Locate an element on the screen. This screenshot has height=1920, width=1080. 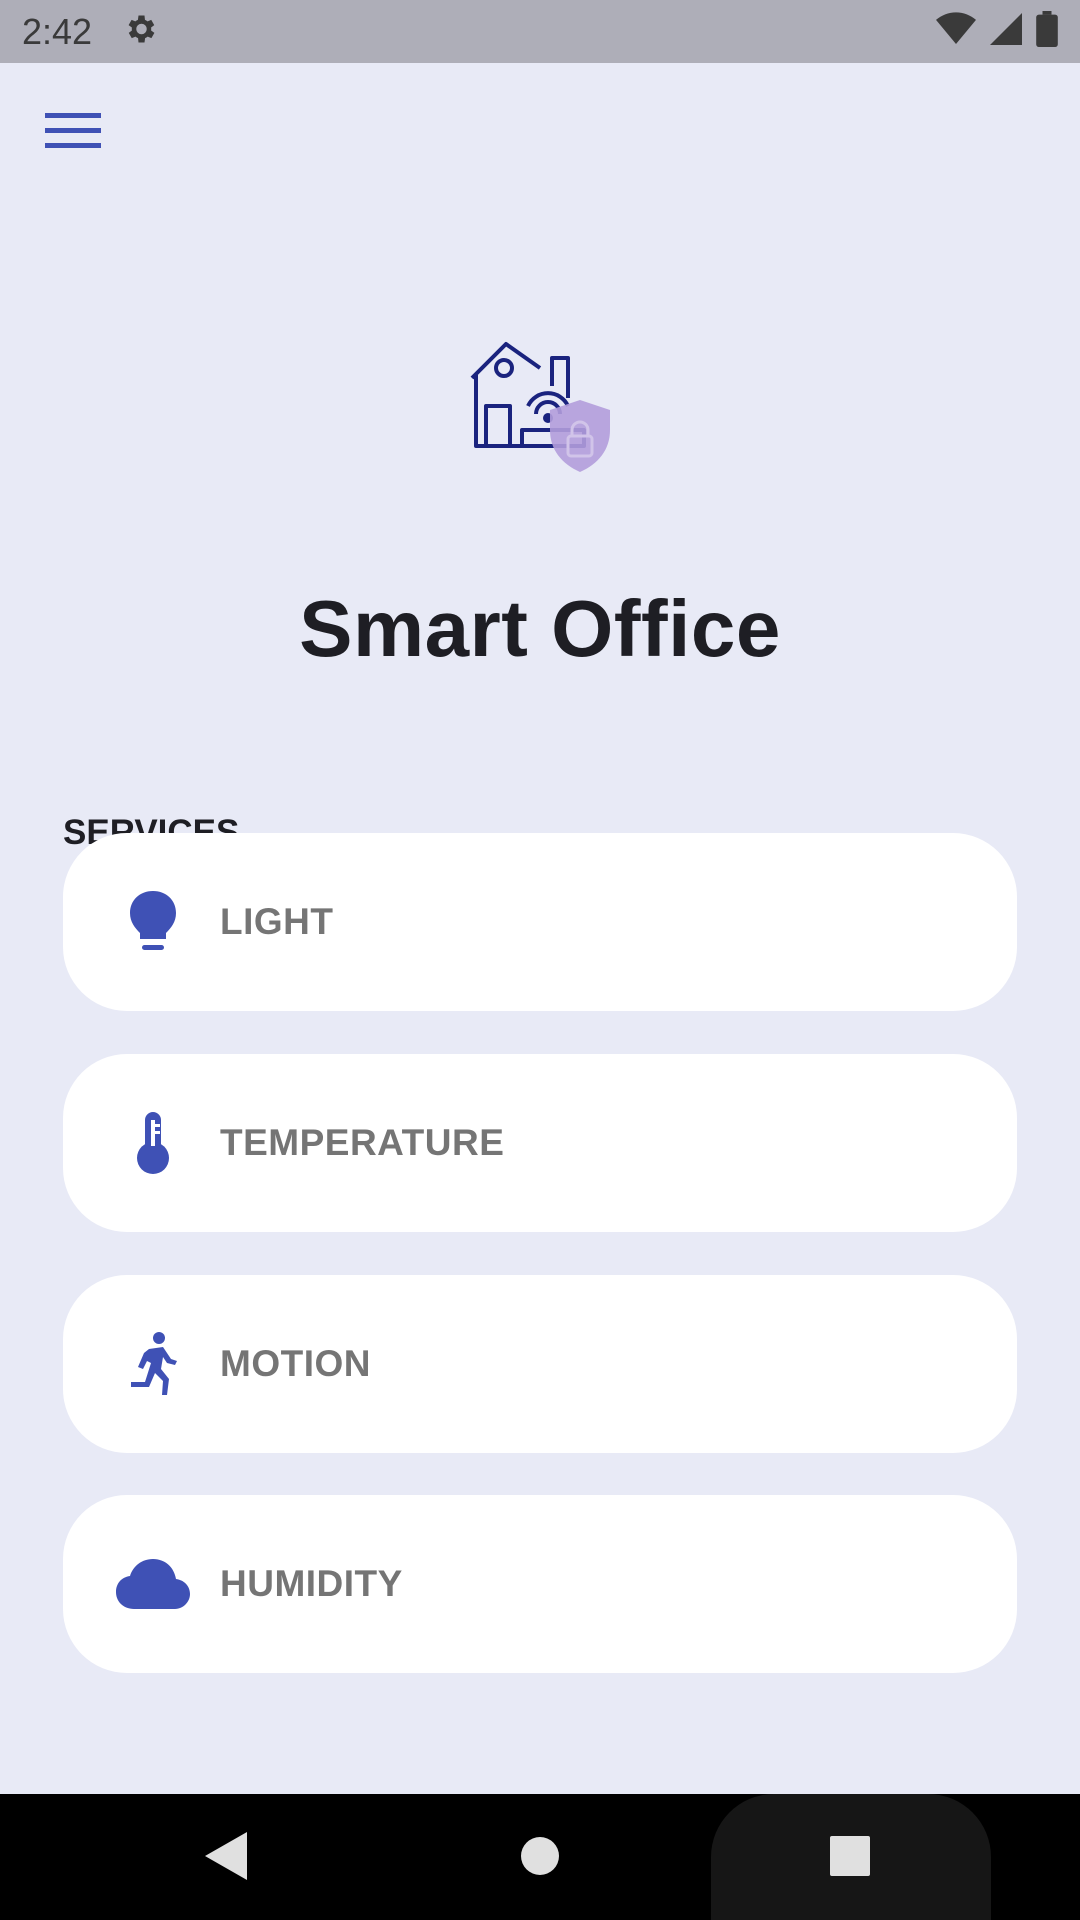
service-card-label: MOTION is located at coordinates (295, 1363).